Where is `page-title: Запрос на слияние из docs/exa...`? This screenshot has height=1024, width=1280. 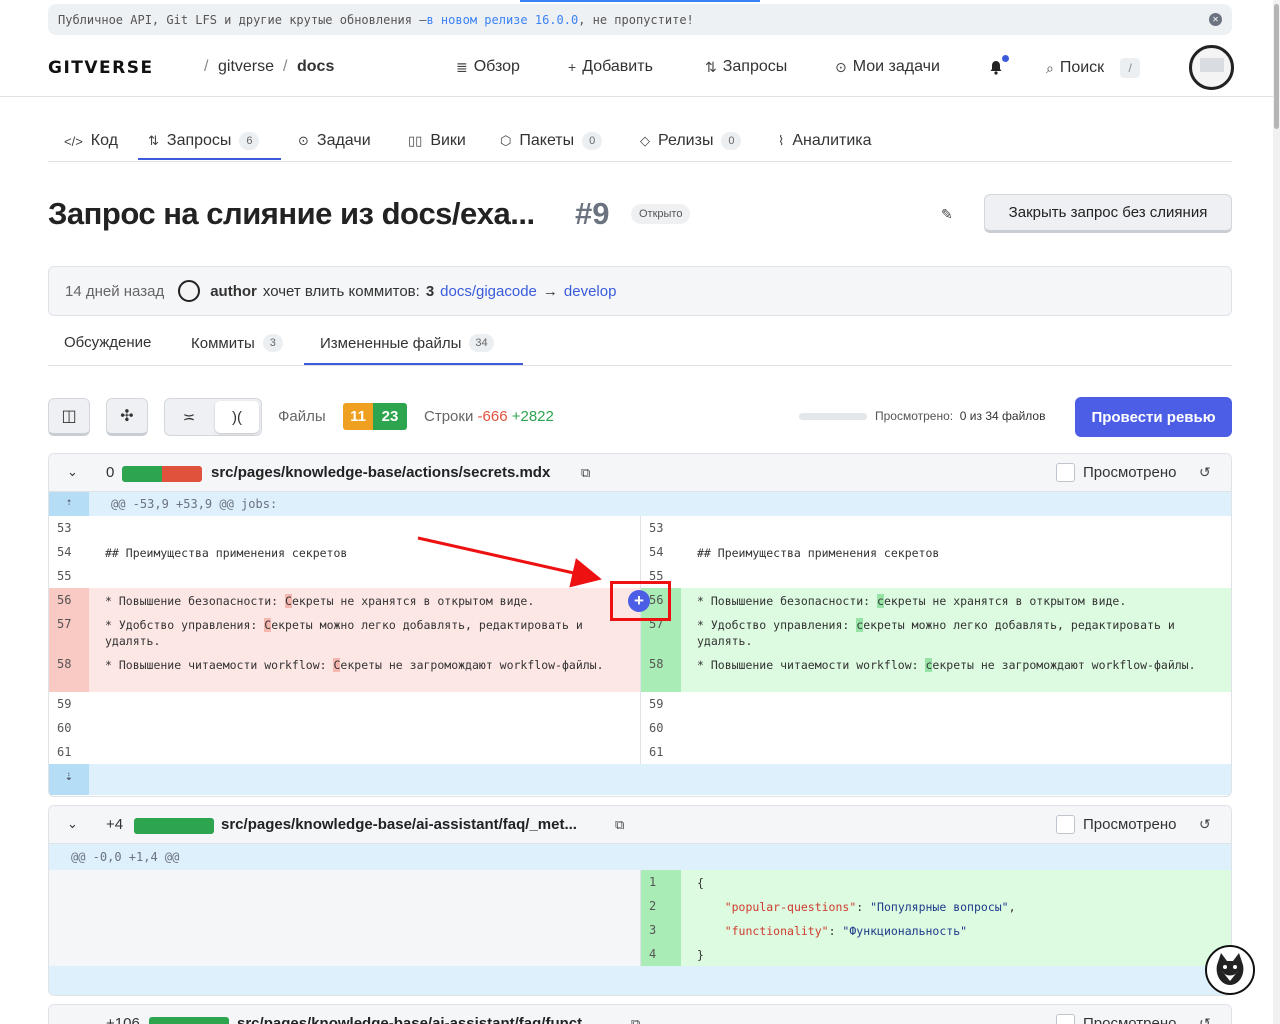 page-title: Запрос на слияние из docs/exa... is located at coordinates (291, 213).